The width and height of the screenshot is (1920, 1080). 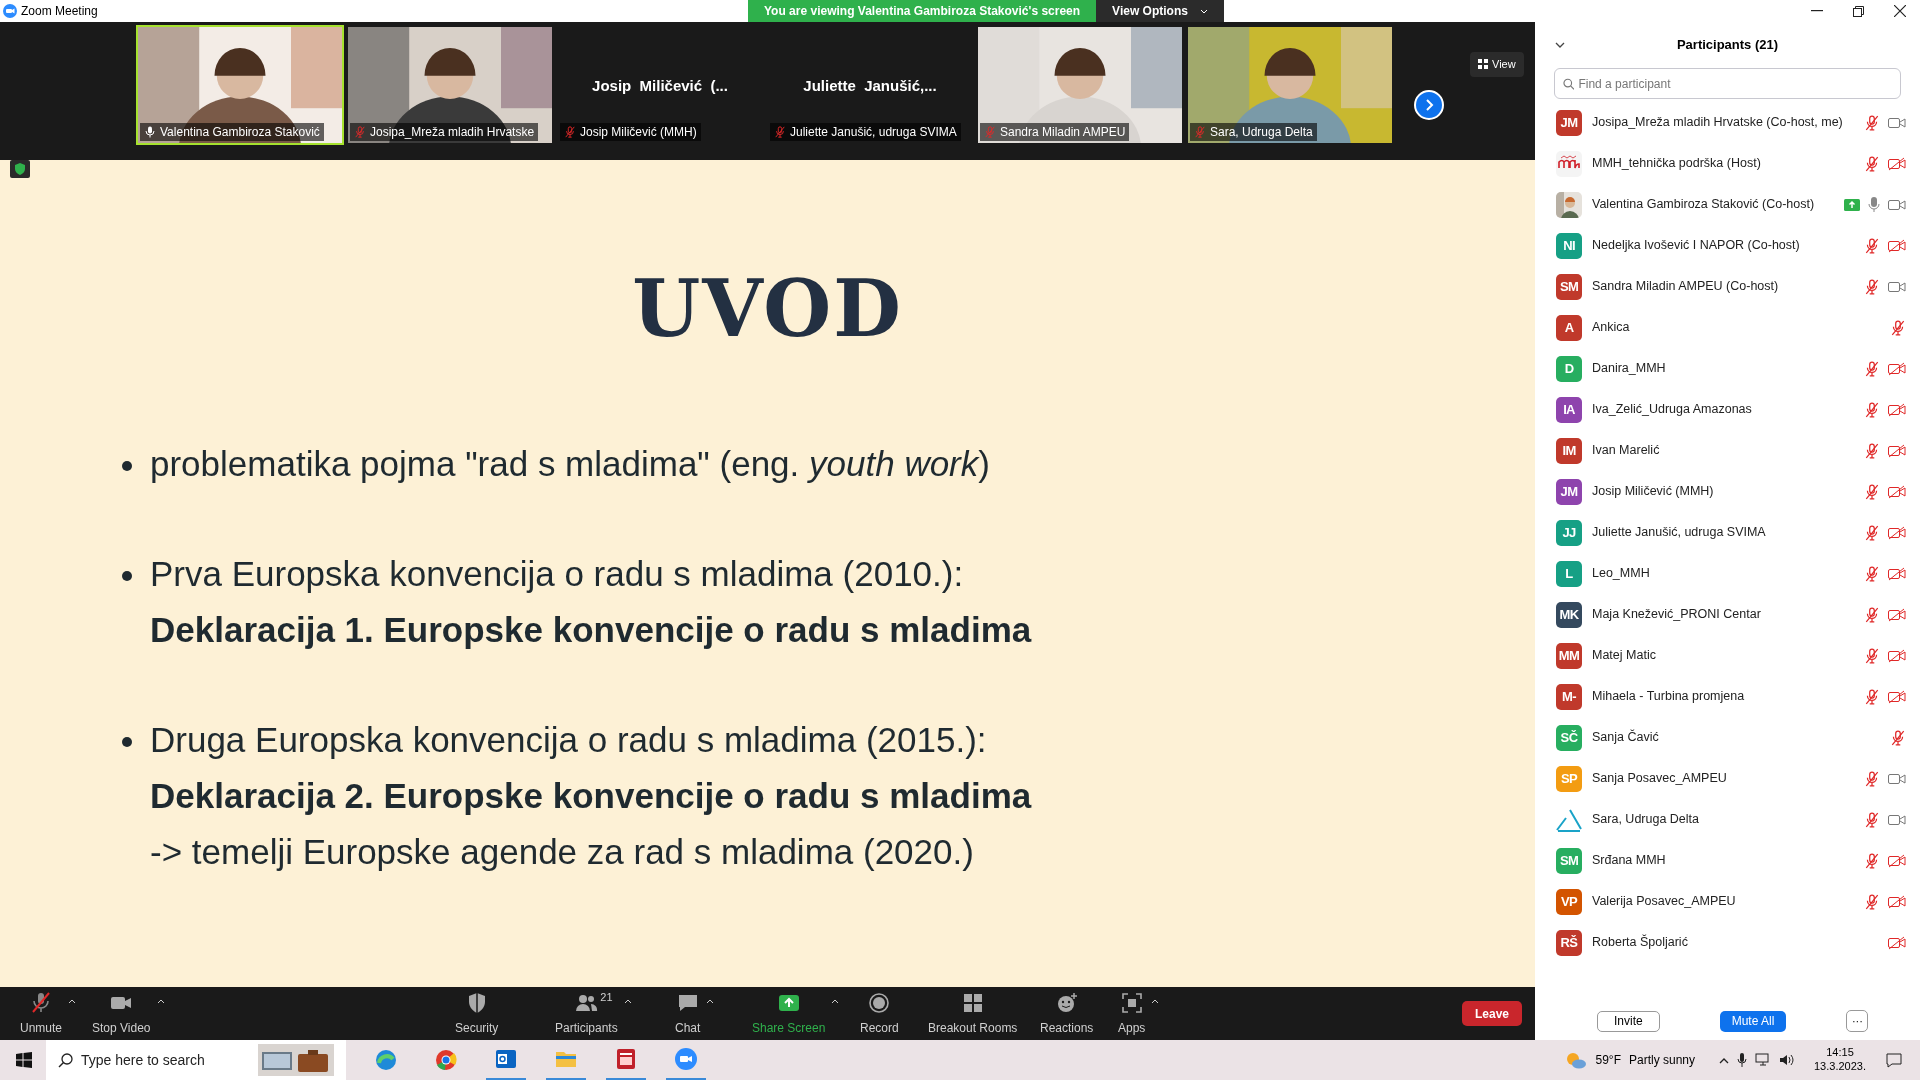 What do you see at coordinates (1569, 696) in the screenshot?
I see `avatar: M-` at bounding box center [1569, 696].